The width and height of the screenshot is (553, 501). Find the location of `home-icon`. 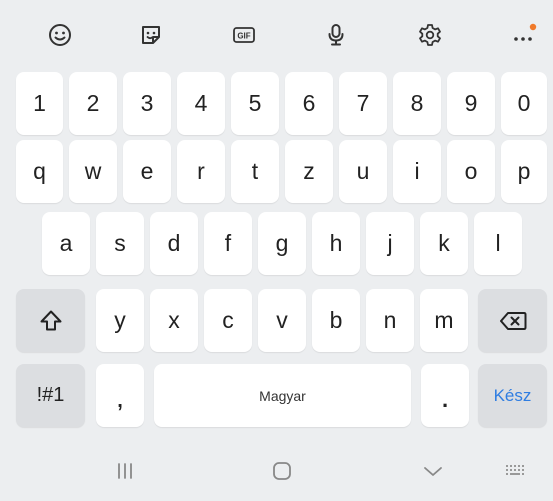

home-icon is located at coordinates (282, 471).